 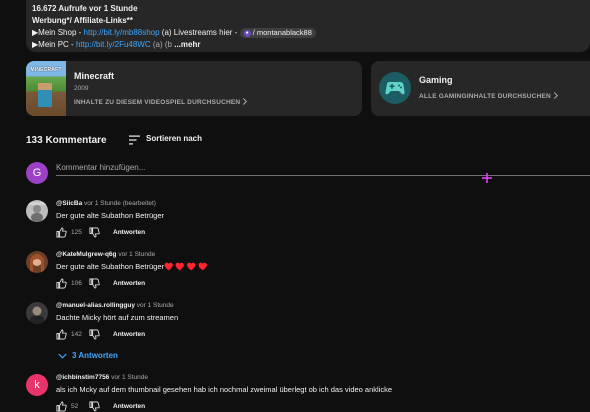 I want to click on comment-meta: @manuel-alias.rollingguy vor 1 Stunde, so click(x=115, y=305).